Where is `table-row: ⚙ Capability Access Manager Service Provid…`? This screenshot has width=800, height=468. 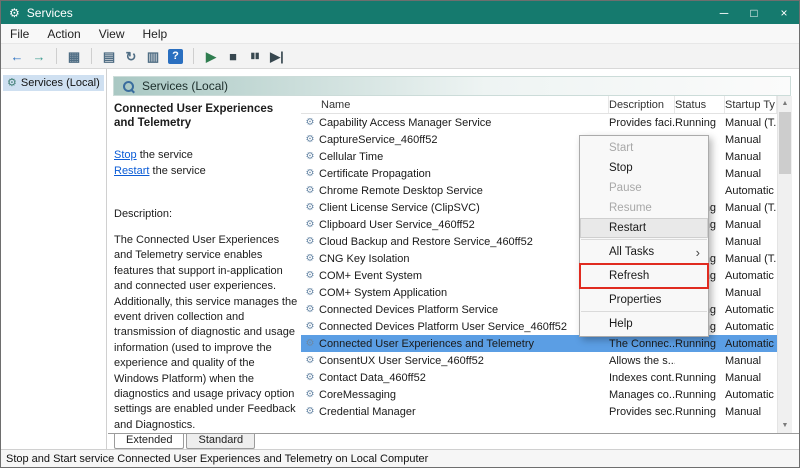 table-row: ⚙ Capability Access Manager Service Provid… is located at coordinates (539, 122).